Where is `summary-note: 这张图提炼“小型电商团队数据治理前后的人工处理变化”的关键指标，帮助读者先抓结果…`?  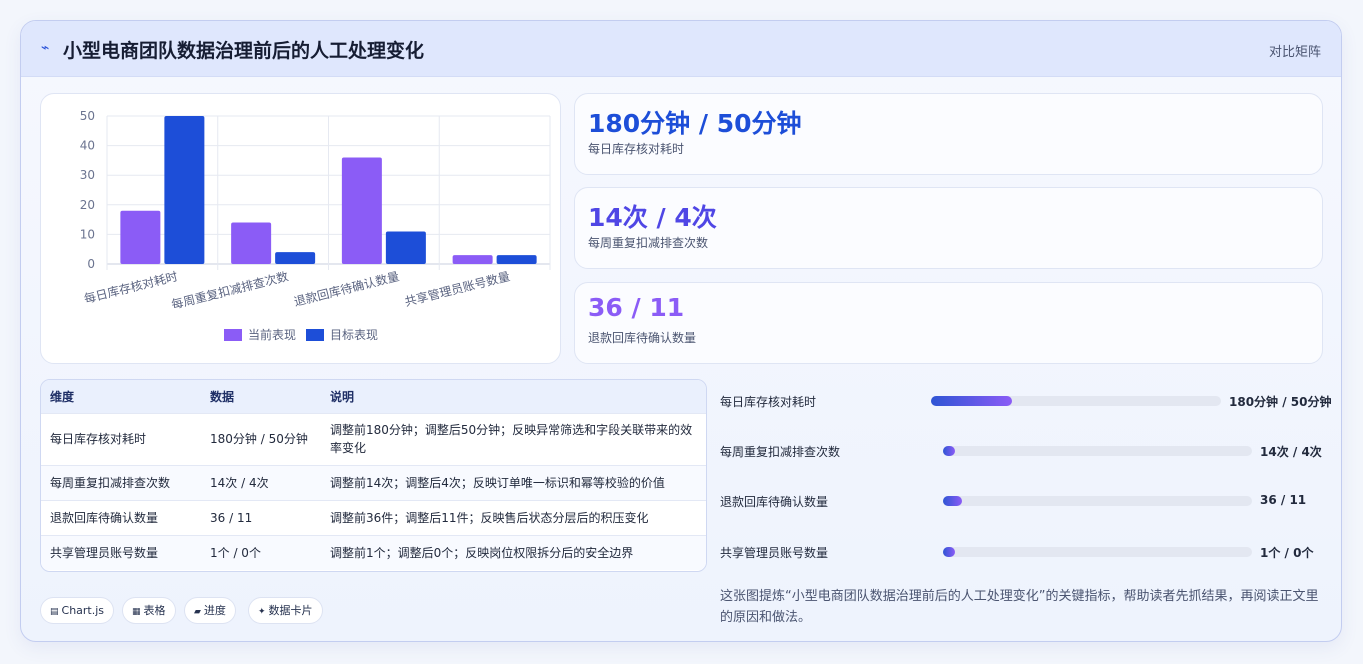 summary-note: 这张图提炼“小型电商团队数据治理前后的人工处理变化”的关键指标，帮助读者先抓结果… is located at coordinates (1019, 607).